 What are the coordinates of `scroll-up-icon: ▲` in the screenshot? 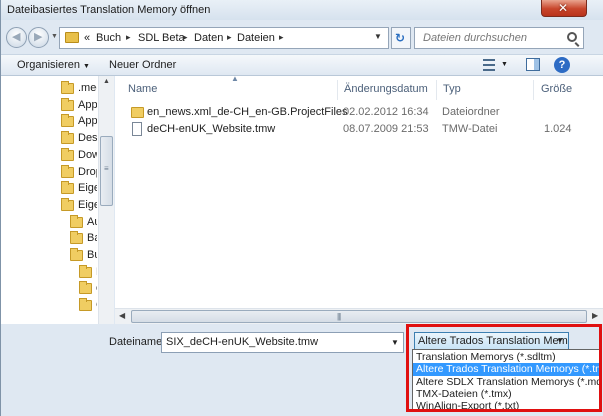 It's located at (106, 81).